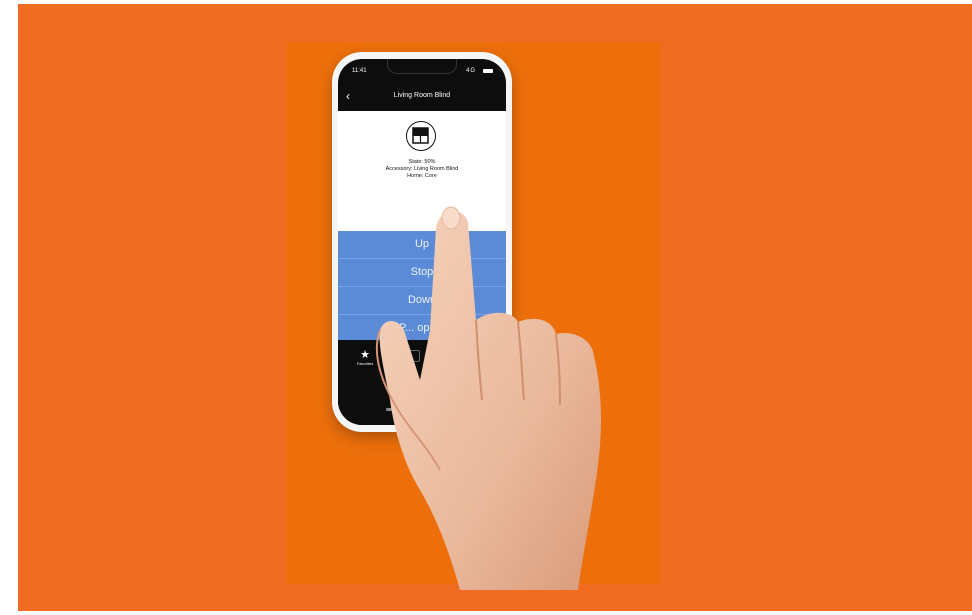 This screenshot has height=615, width=972. What do you see at coordinates (488, 398) in the screenshot?
I see `hand-image` at bounding box center [488, 398].